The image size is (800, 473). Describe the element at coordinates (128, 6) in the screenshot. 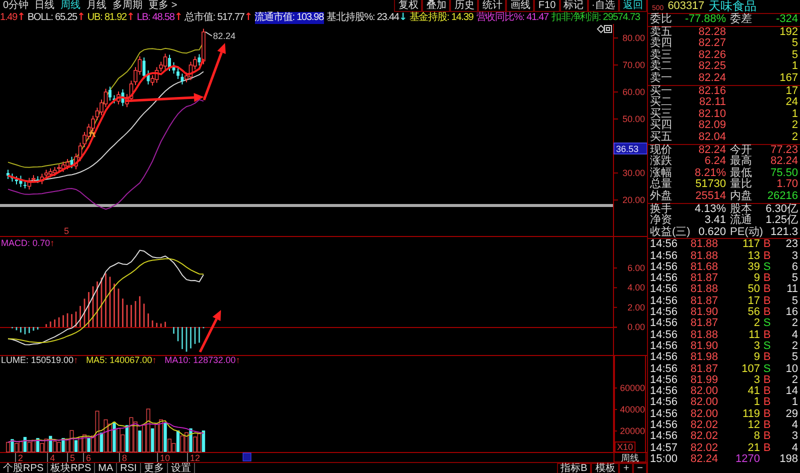

I see `period-tab: 多周期` at that location.